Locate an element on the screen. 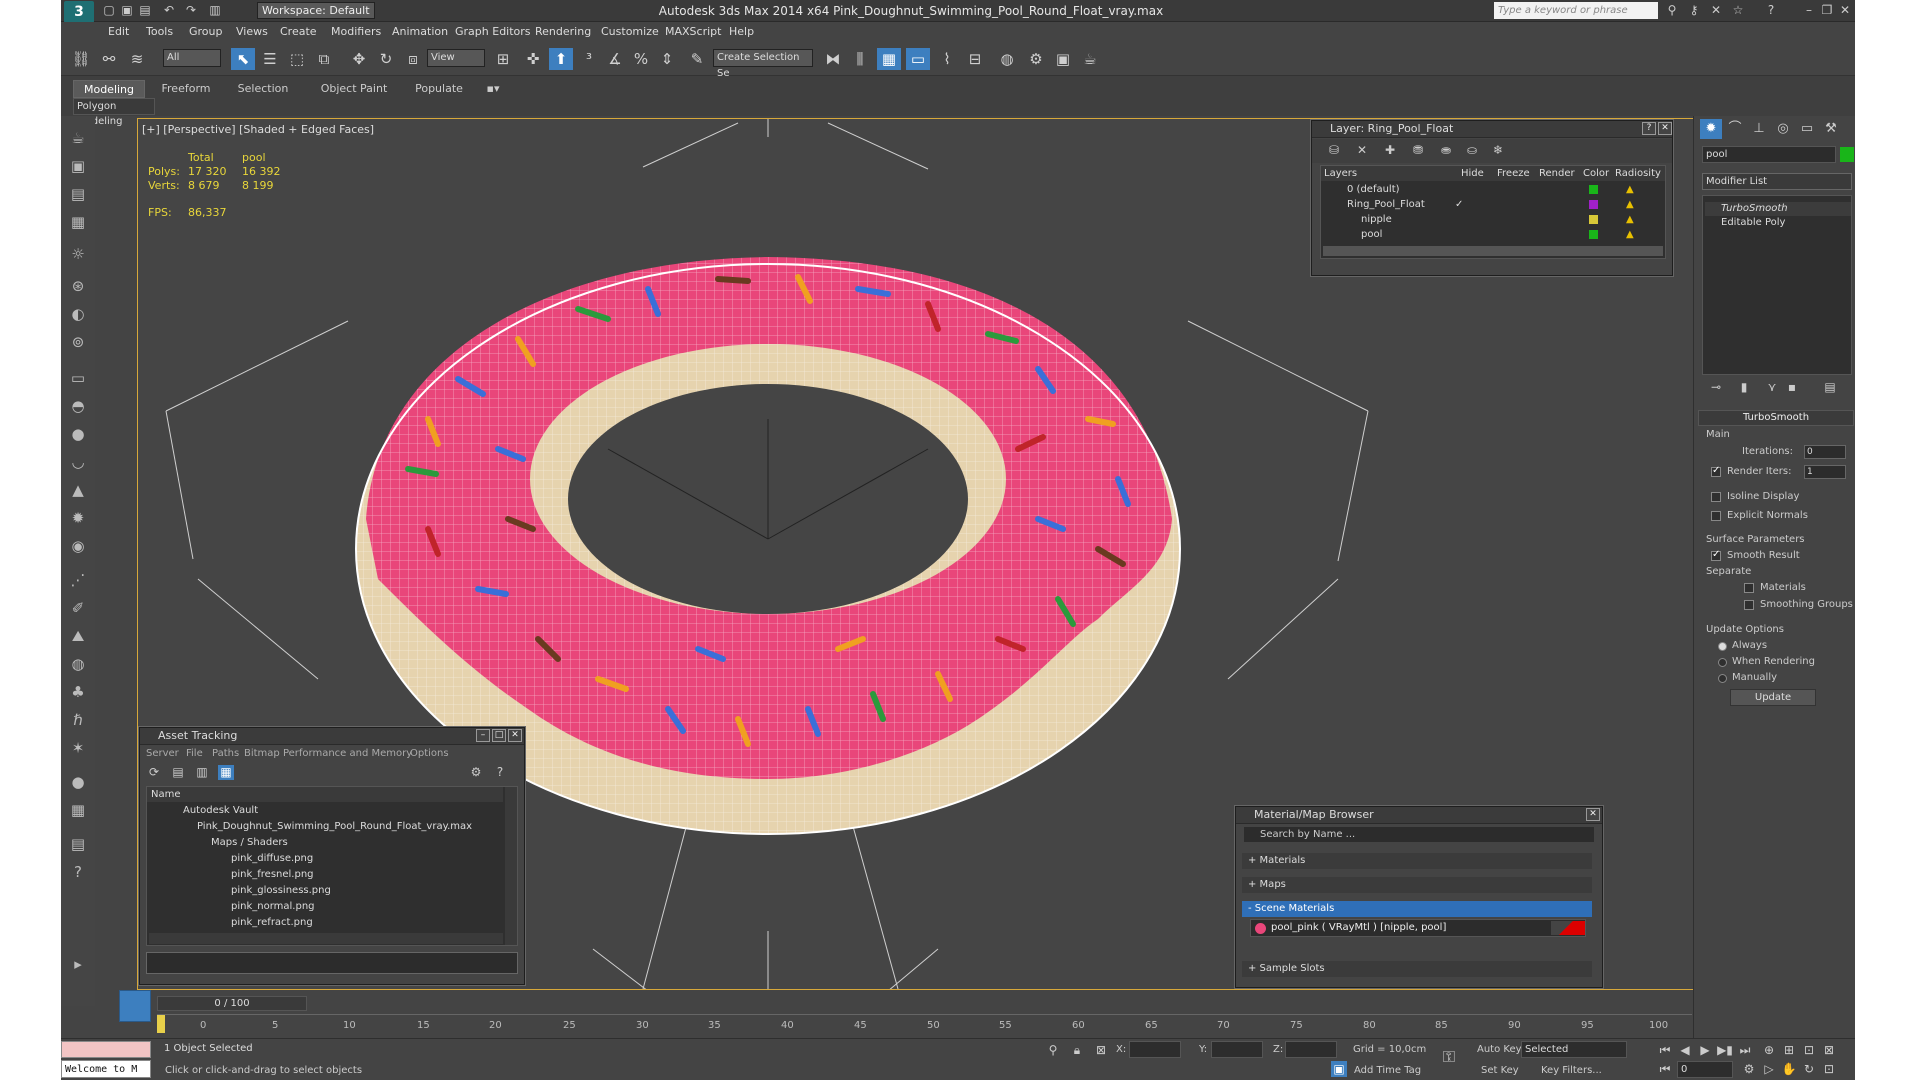  asset-list-icon: ▤ is located at coordinates (178, 772).